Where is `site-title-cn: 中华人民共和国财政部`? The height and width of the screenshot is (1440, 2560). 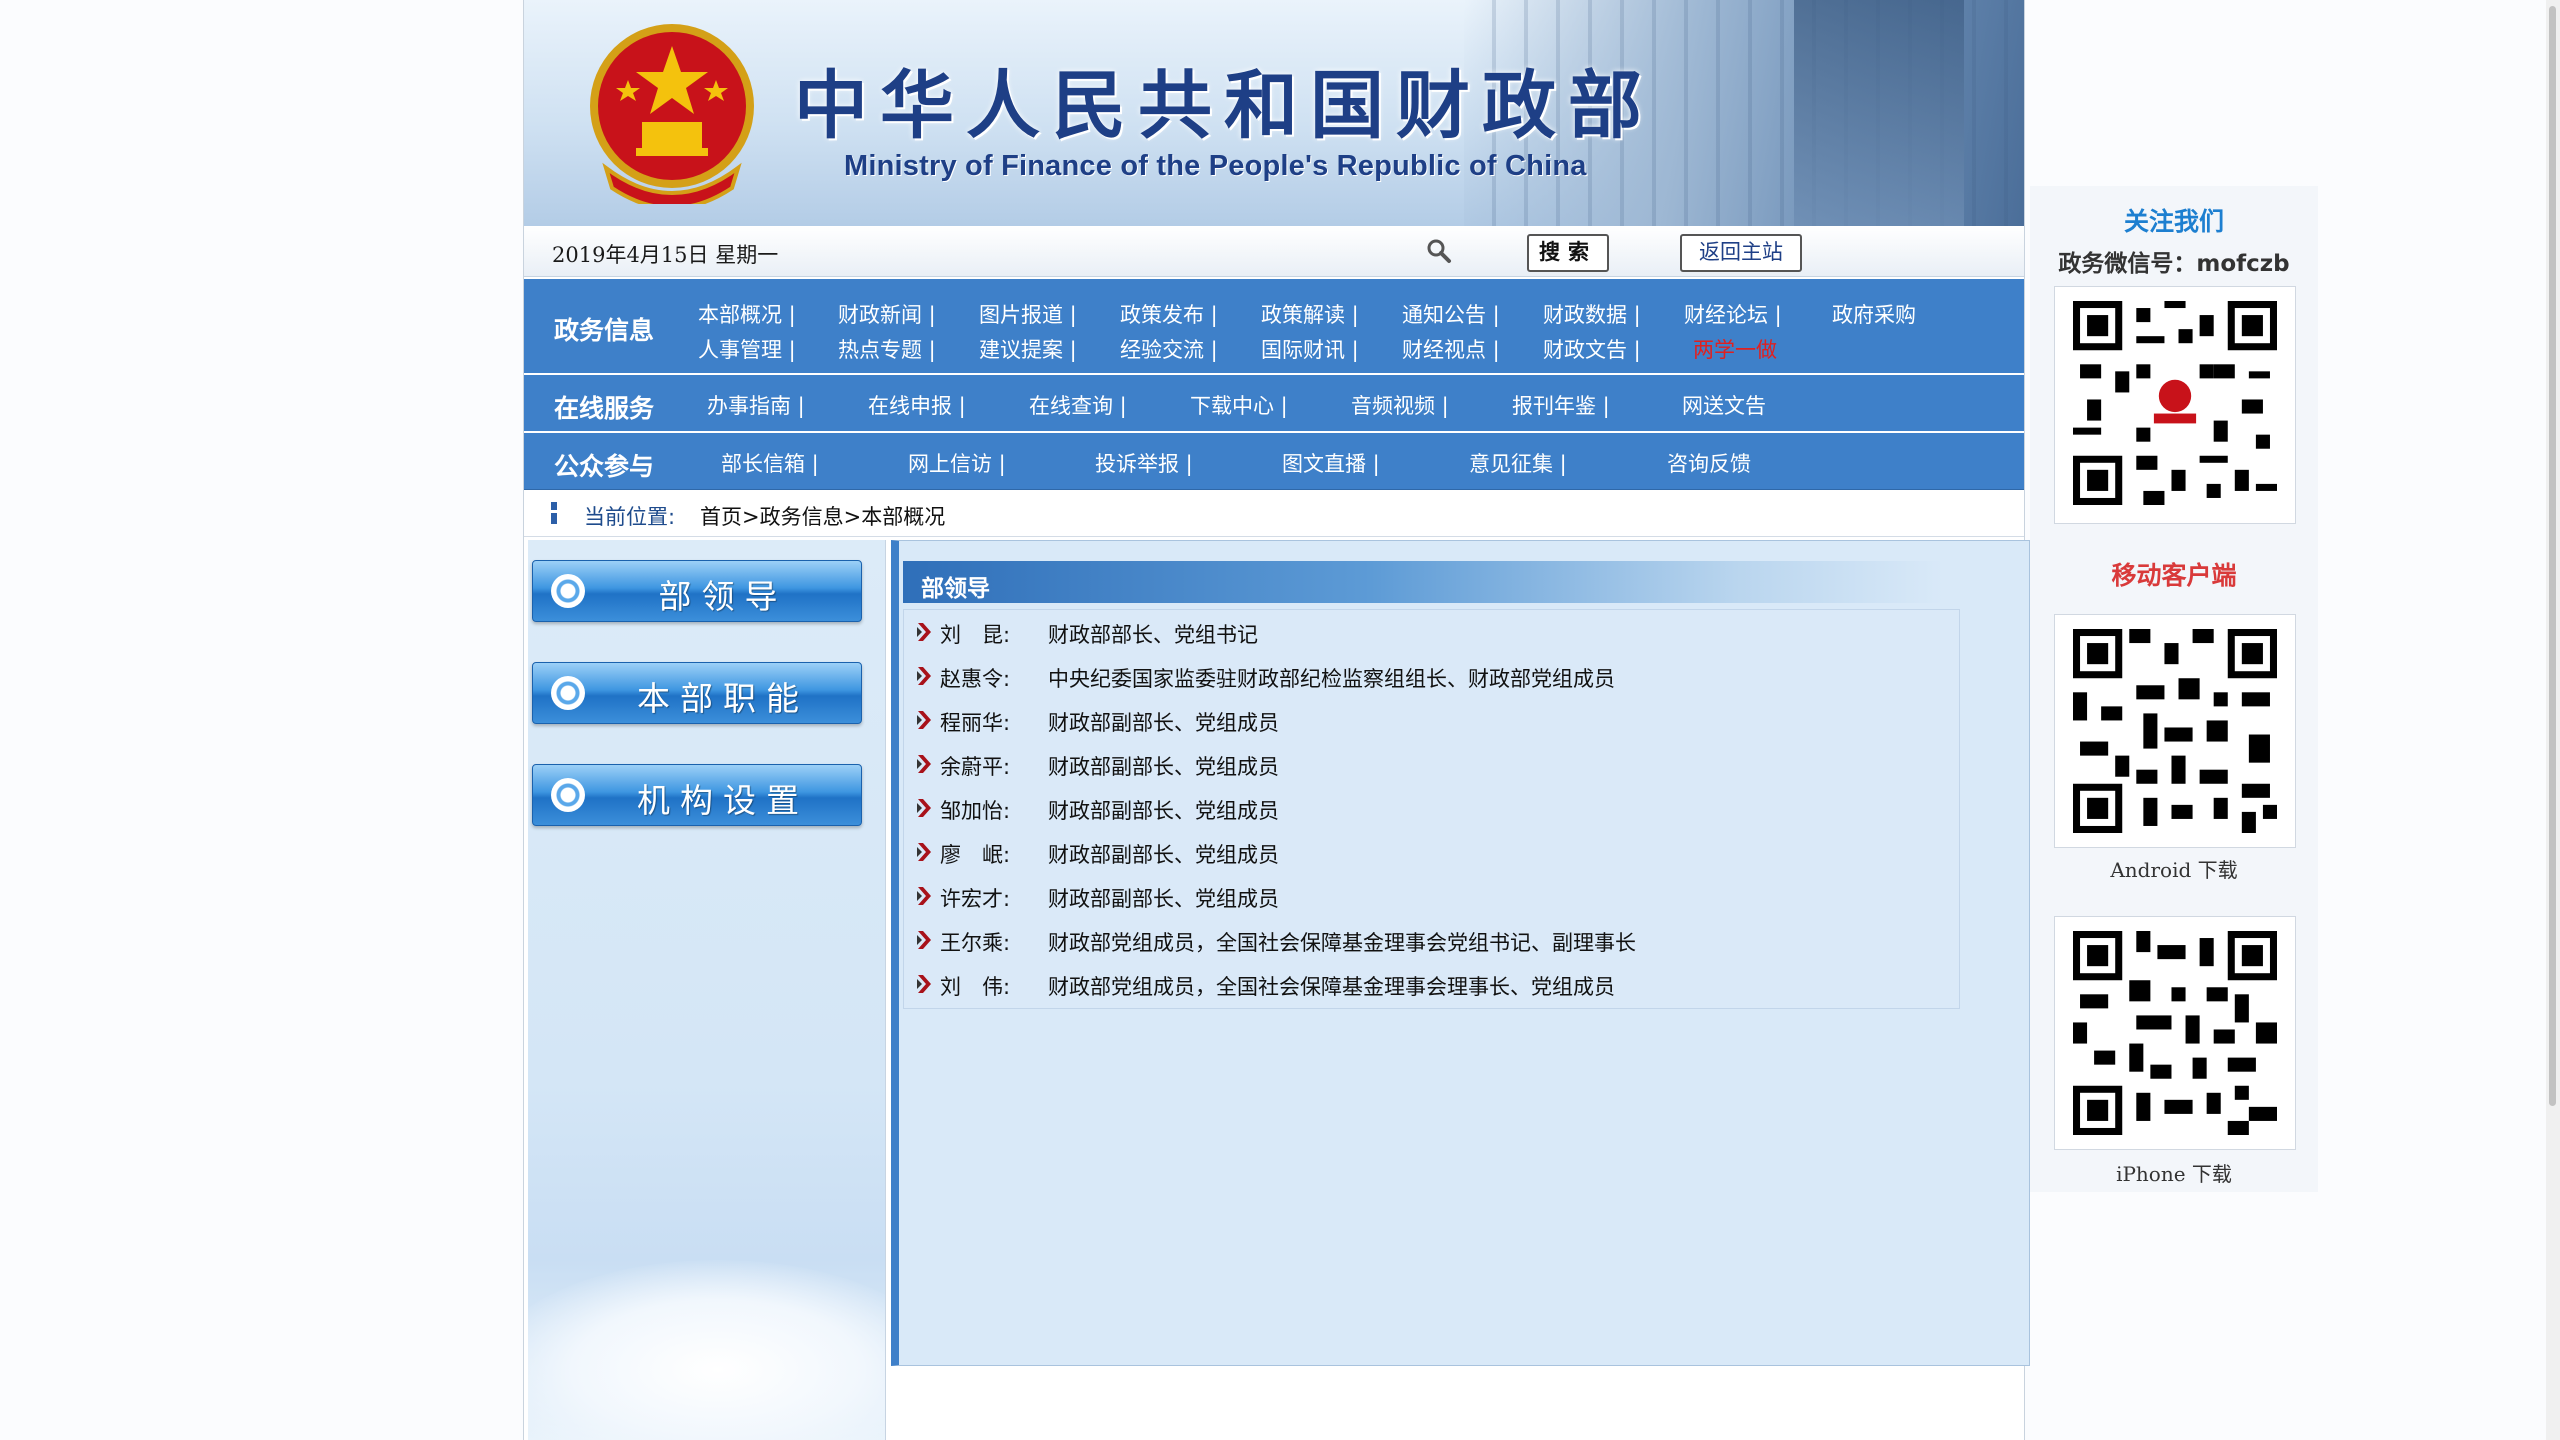
site-title-cn: 中华人民共和国财政部 is located at coordinates (1224, 106).